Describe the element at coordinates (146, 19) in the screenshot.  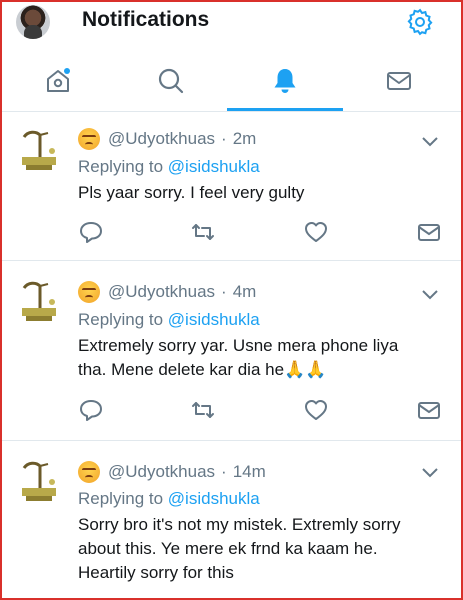
I see `page-title: Notifications` at that location.